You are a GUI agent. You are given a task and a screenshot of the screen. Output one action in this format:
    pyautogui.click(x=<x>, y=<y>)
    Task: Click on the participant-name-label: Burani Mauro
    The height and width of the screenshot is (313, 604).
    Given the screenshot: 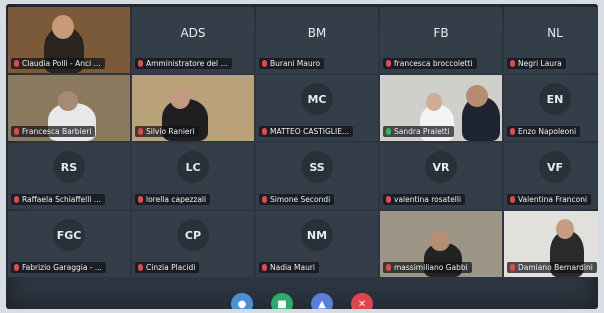 What is the action you would take?
    pyautogui.click(x=292, y=63)
    